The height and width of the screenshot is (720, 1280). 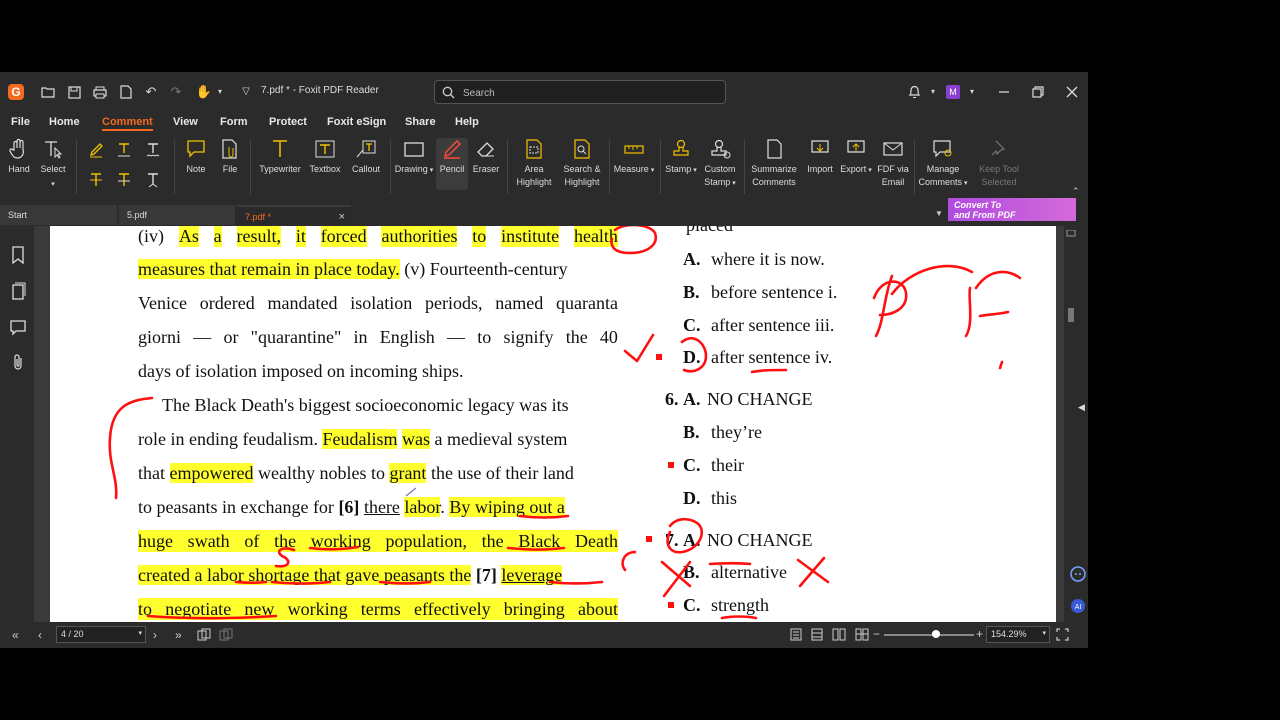 I want to click on search-highlight-button: Search & Highlight, so click(x=582, y=163).